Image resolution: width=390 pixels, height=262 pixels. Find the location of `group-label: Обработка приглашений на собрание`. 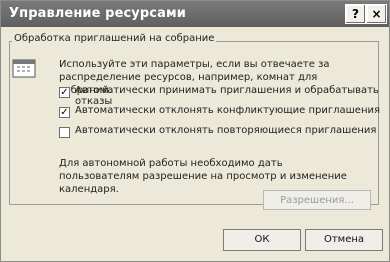

group-label: Обработка приглашений на собрание is located at coordinates (114, 38).